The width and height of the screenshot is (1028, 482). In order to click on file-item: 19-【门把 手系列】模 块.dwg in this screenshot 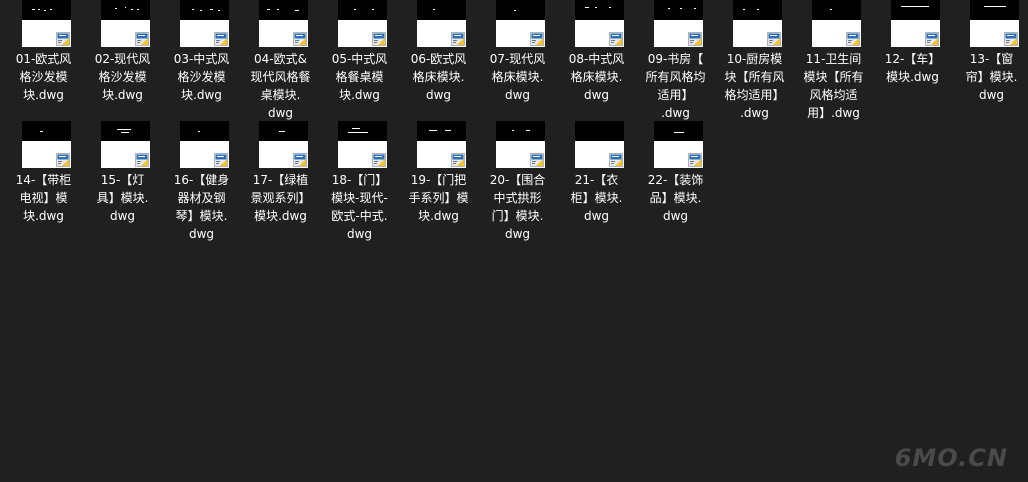, I will do `click(438, 180)`.